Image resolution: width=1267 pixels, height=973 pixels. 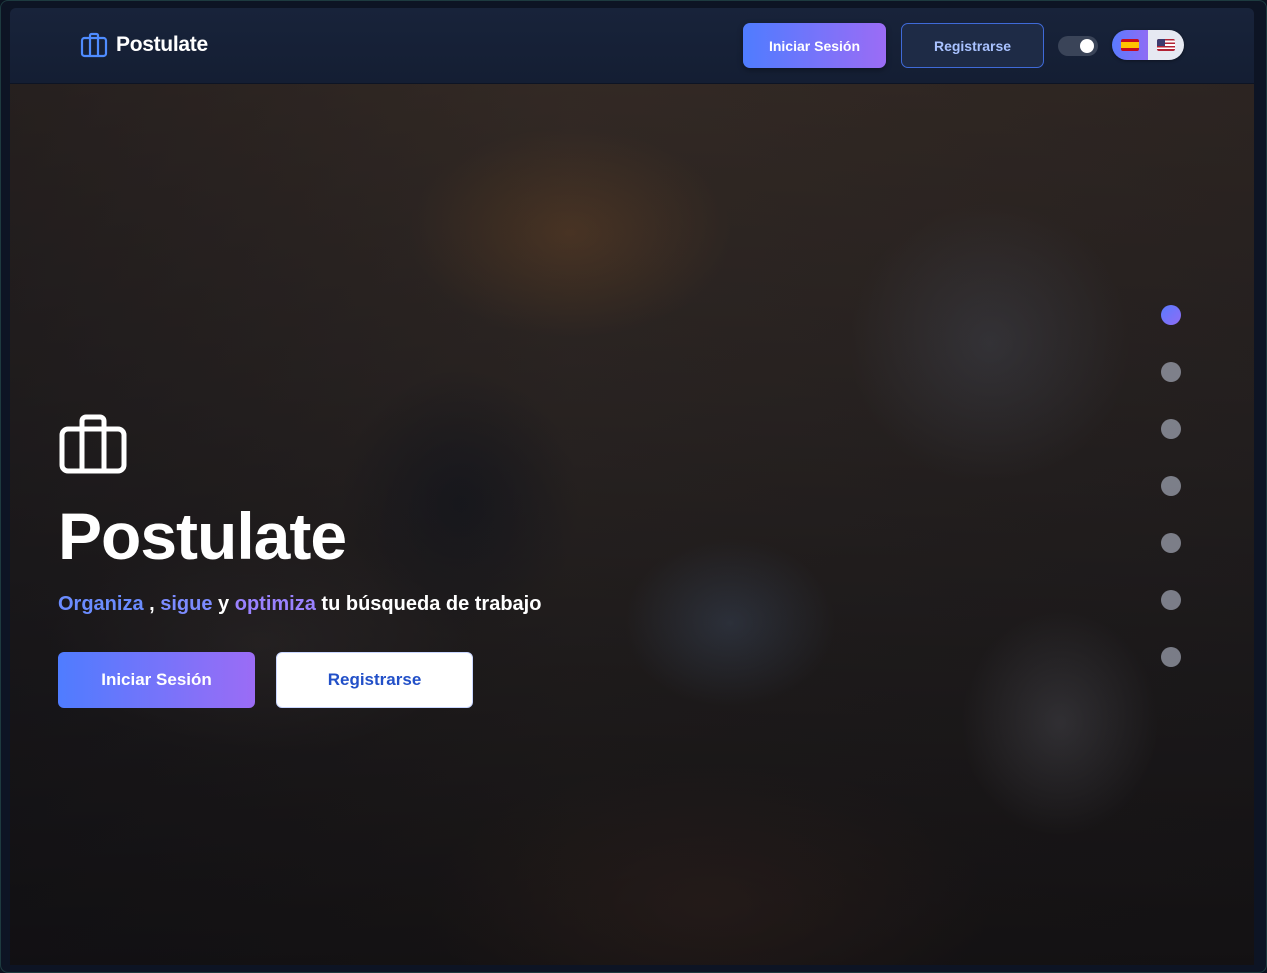 I want to click on hero-login-button: Iniciar Sesión, so click(x=156, y=680).